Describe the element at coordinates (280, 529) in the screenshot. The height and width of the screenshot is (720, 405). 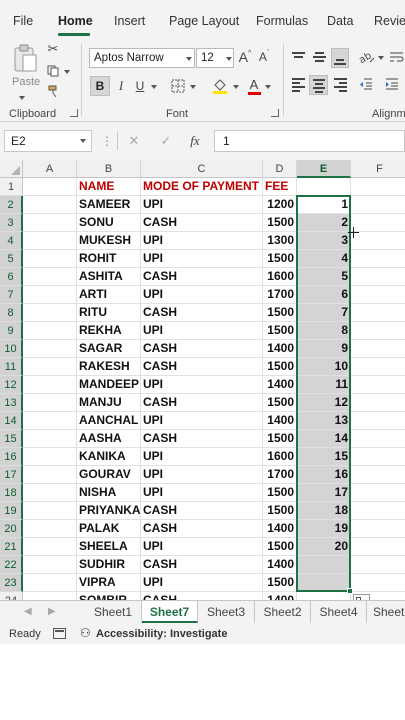
I see `cell-d-20: 1400` at that location.